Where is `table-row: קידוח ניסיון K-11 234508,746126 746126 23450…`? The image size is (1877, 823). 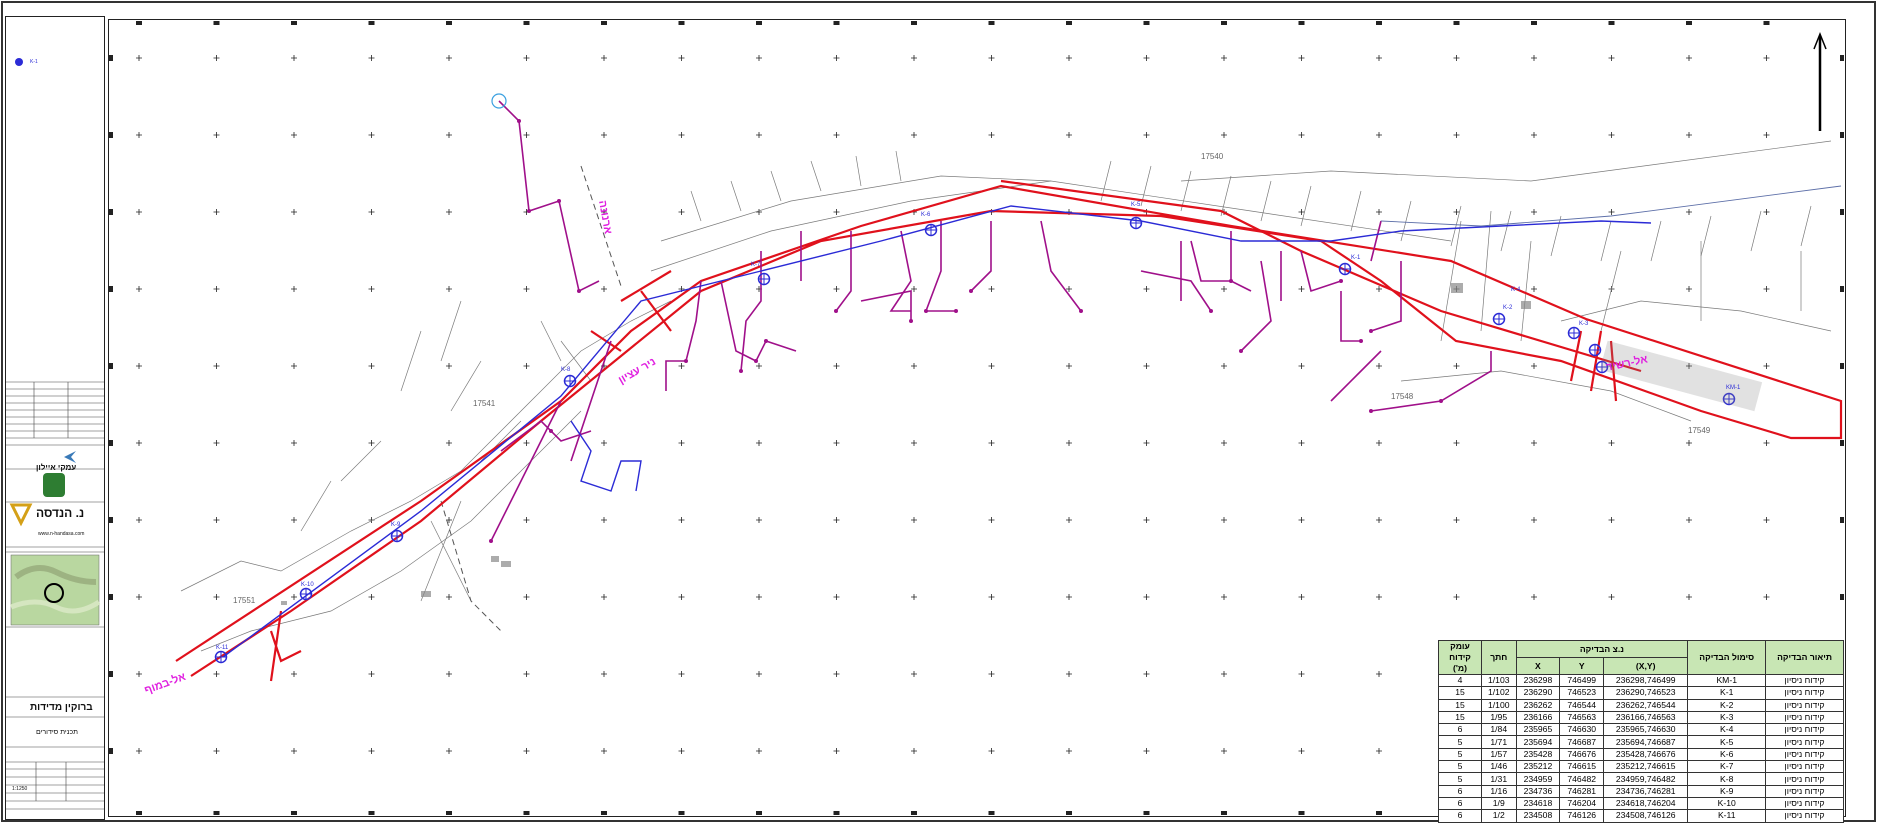
table-row: קידוח ניסיון K-11 234508,746126 746126 23450… is located at coordinates (1641, 816).